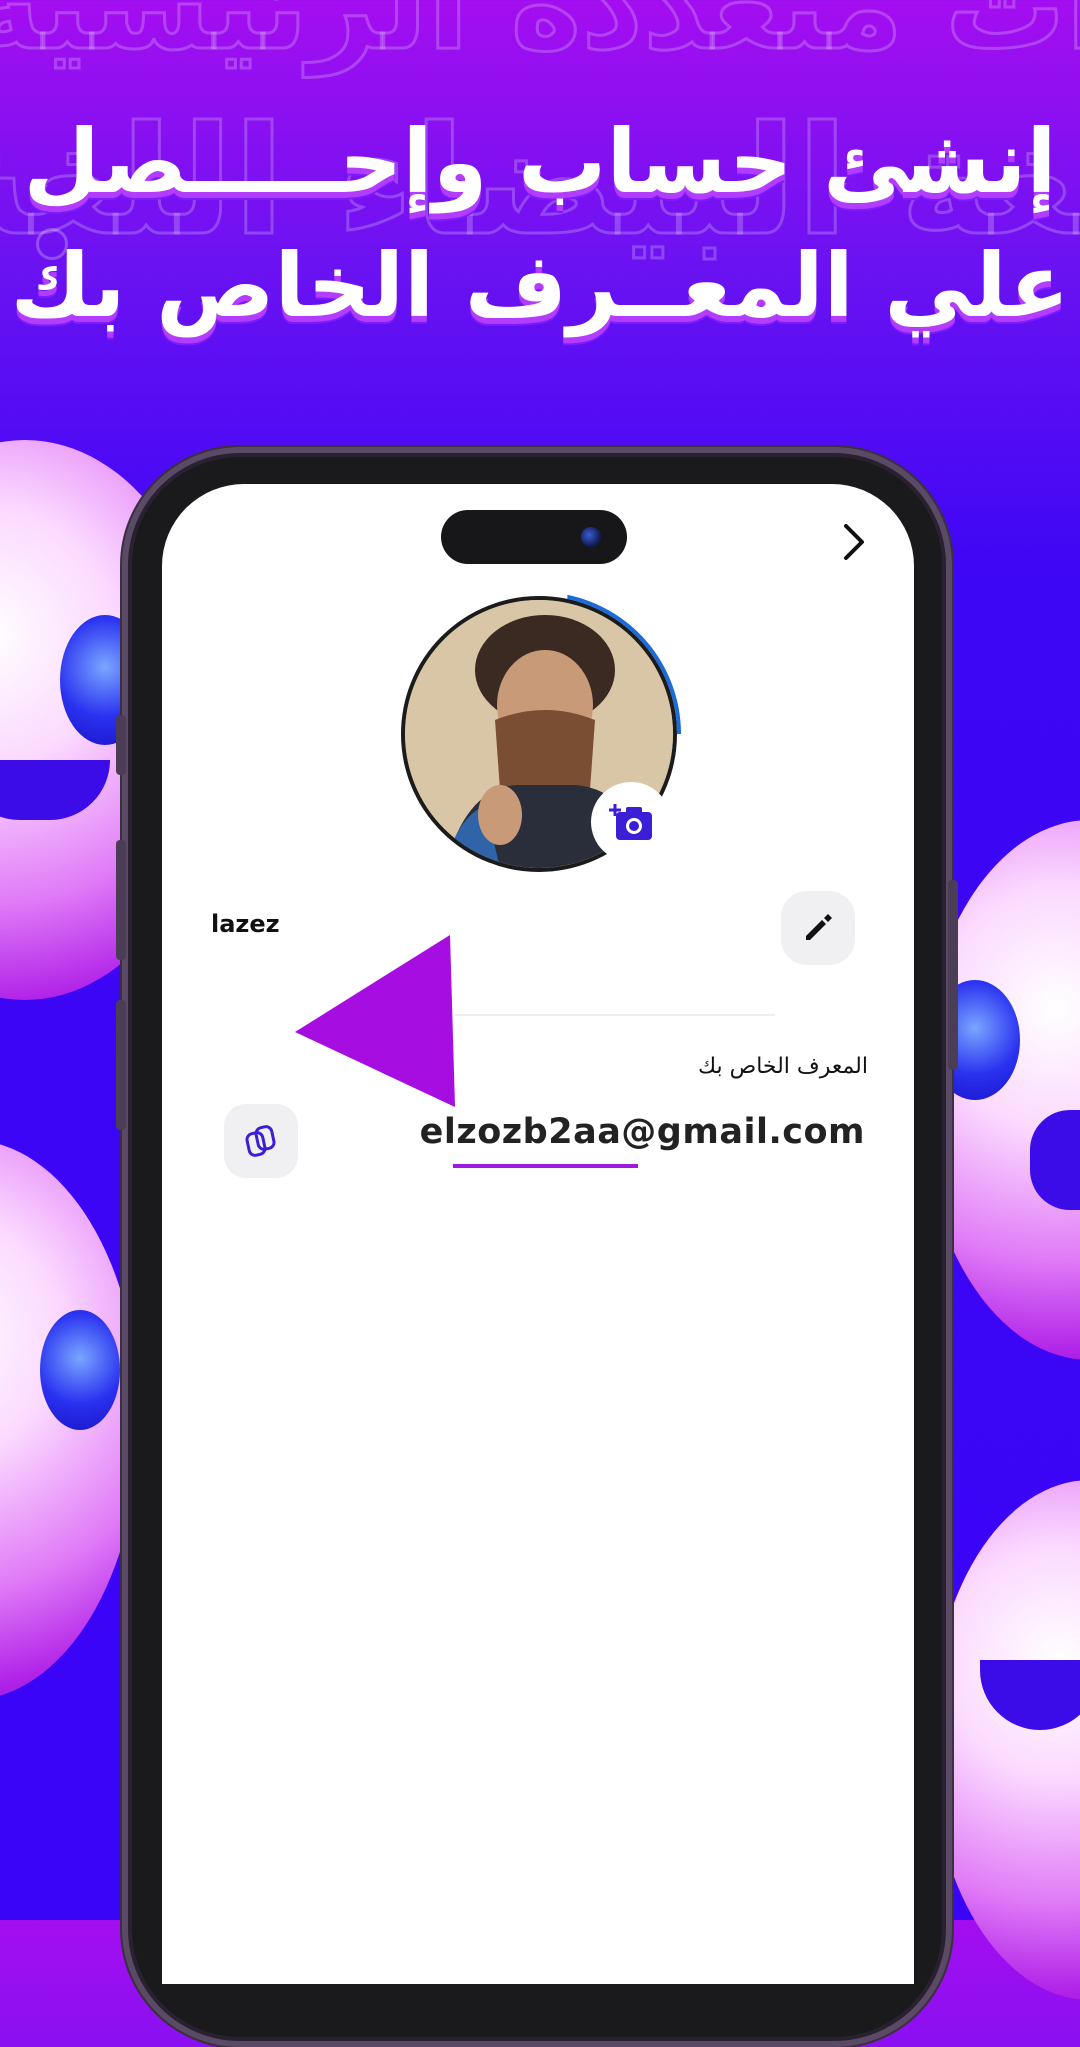  What do you see at coordinates (782, 1066) in the screenshot?
I see `user-id-label: المعرف الخاص بك` at bounding box center [782, 1066].